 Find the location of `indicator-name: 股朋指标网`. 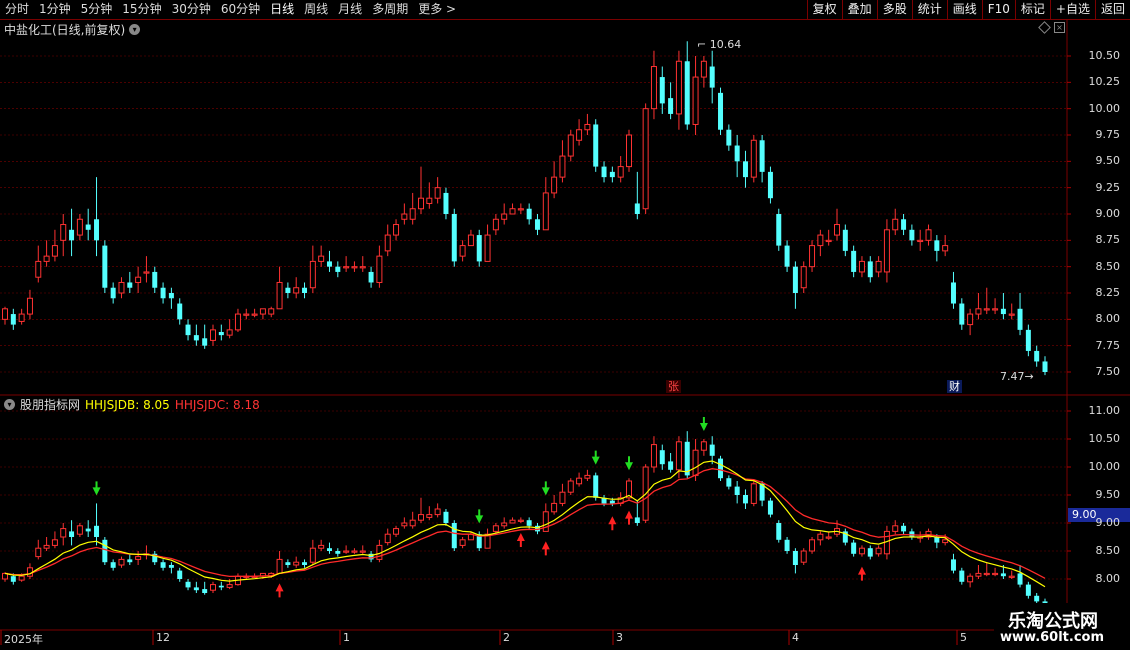

indicator-name: 股朋指标网 is located at coordinates (50, 405).